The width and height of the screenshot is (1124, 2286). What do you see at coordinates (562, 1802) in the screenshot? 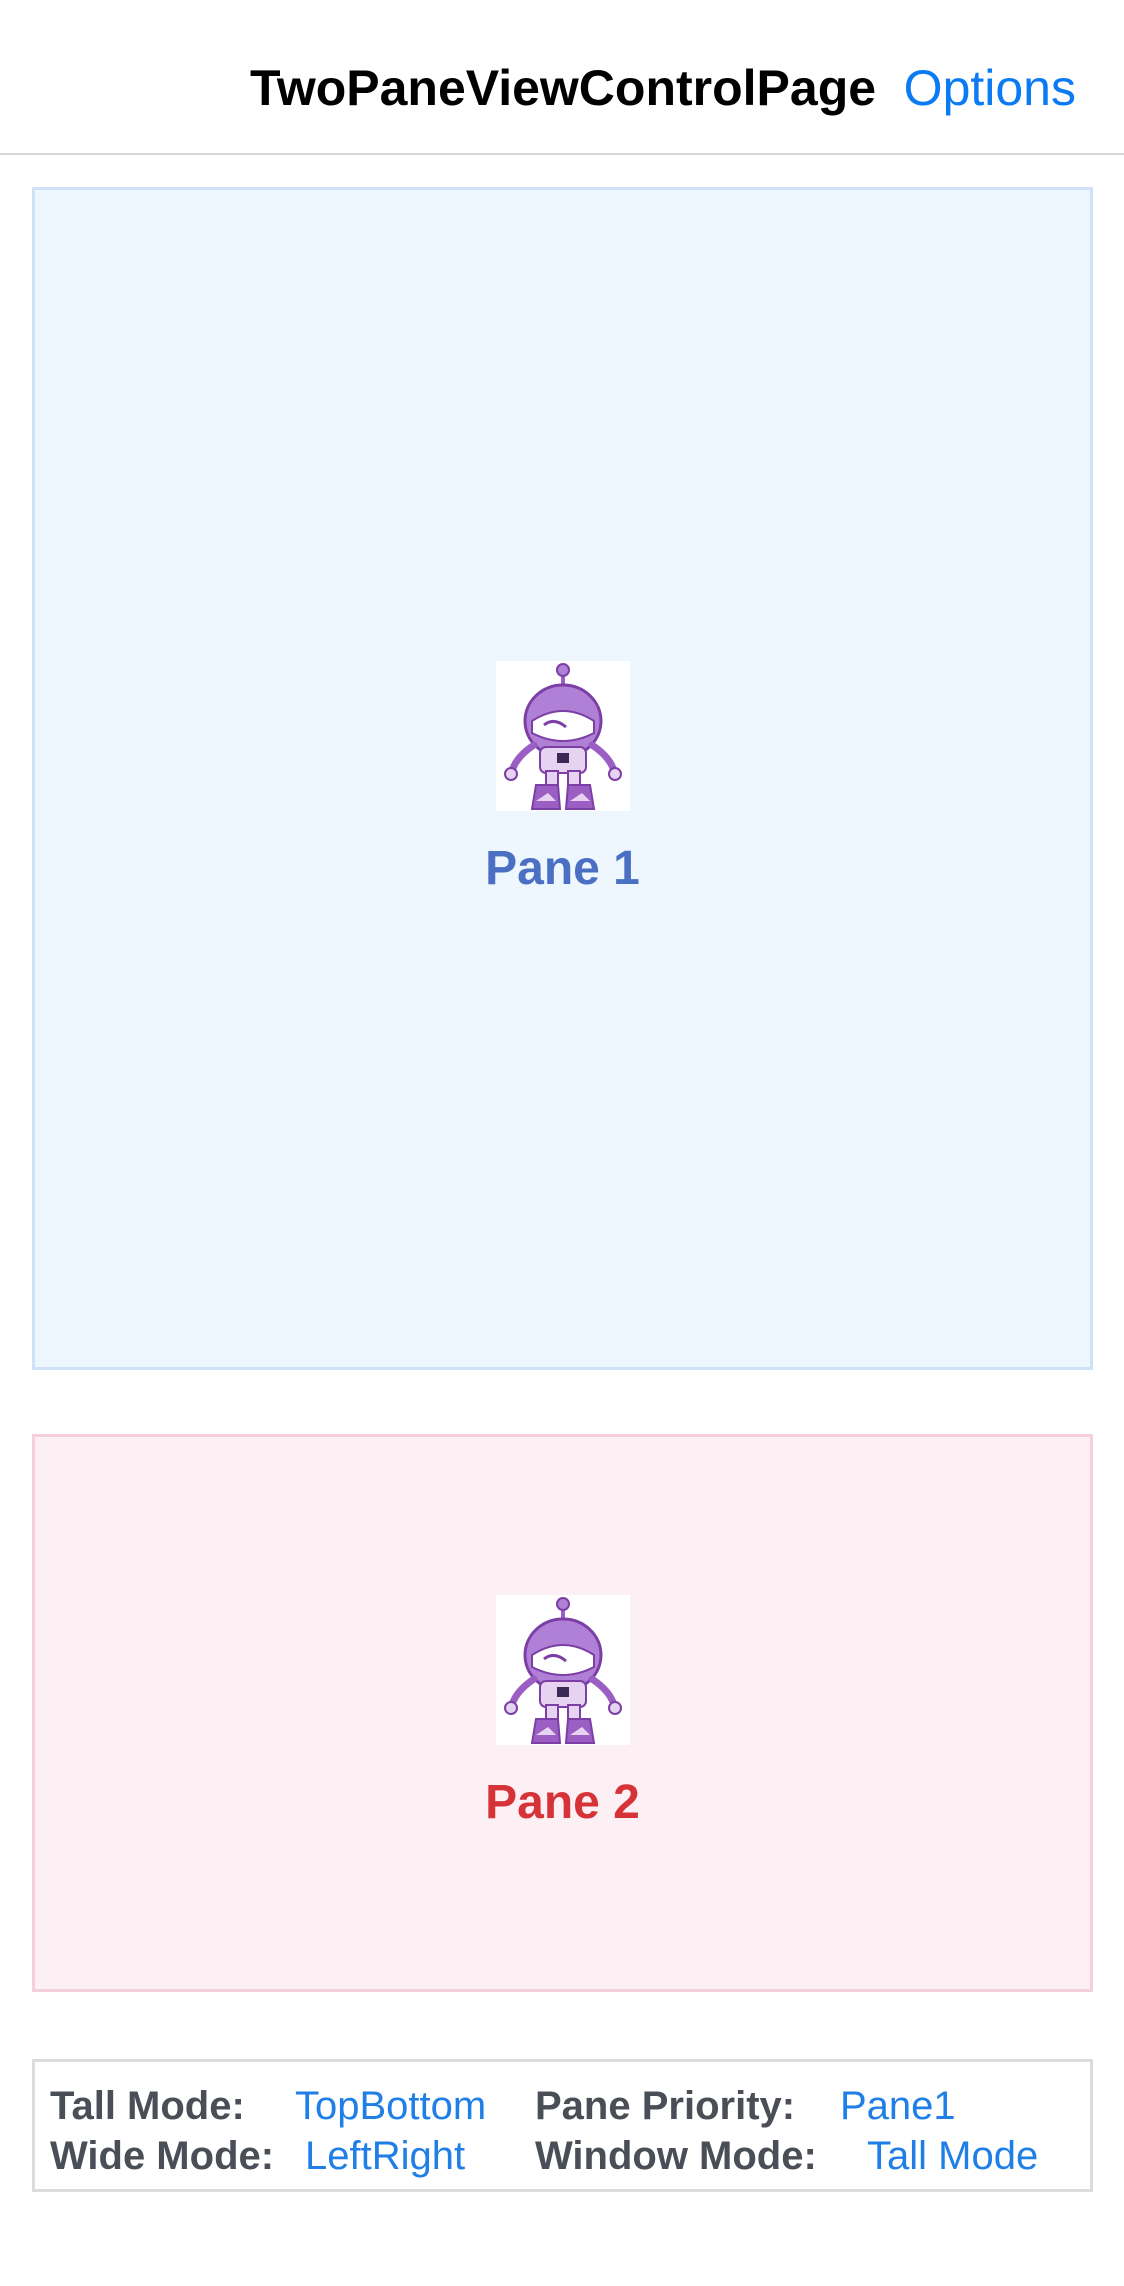
I see `pane-2-label: Pane 2` at bounding box center [562, 1802].